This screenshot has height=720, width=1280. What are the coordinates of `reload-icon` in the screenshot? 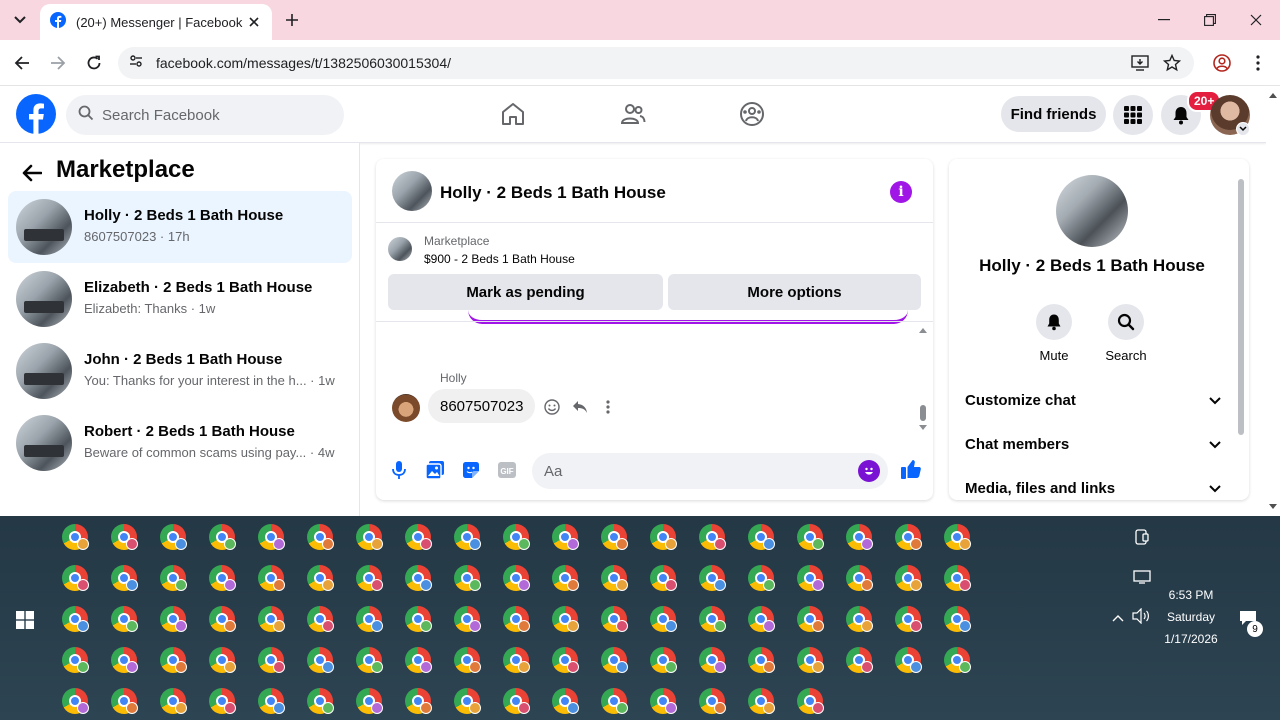 It's located at (94, 63).